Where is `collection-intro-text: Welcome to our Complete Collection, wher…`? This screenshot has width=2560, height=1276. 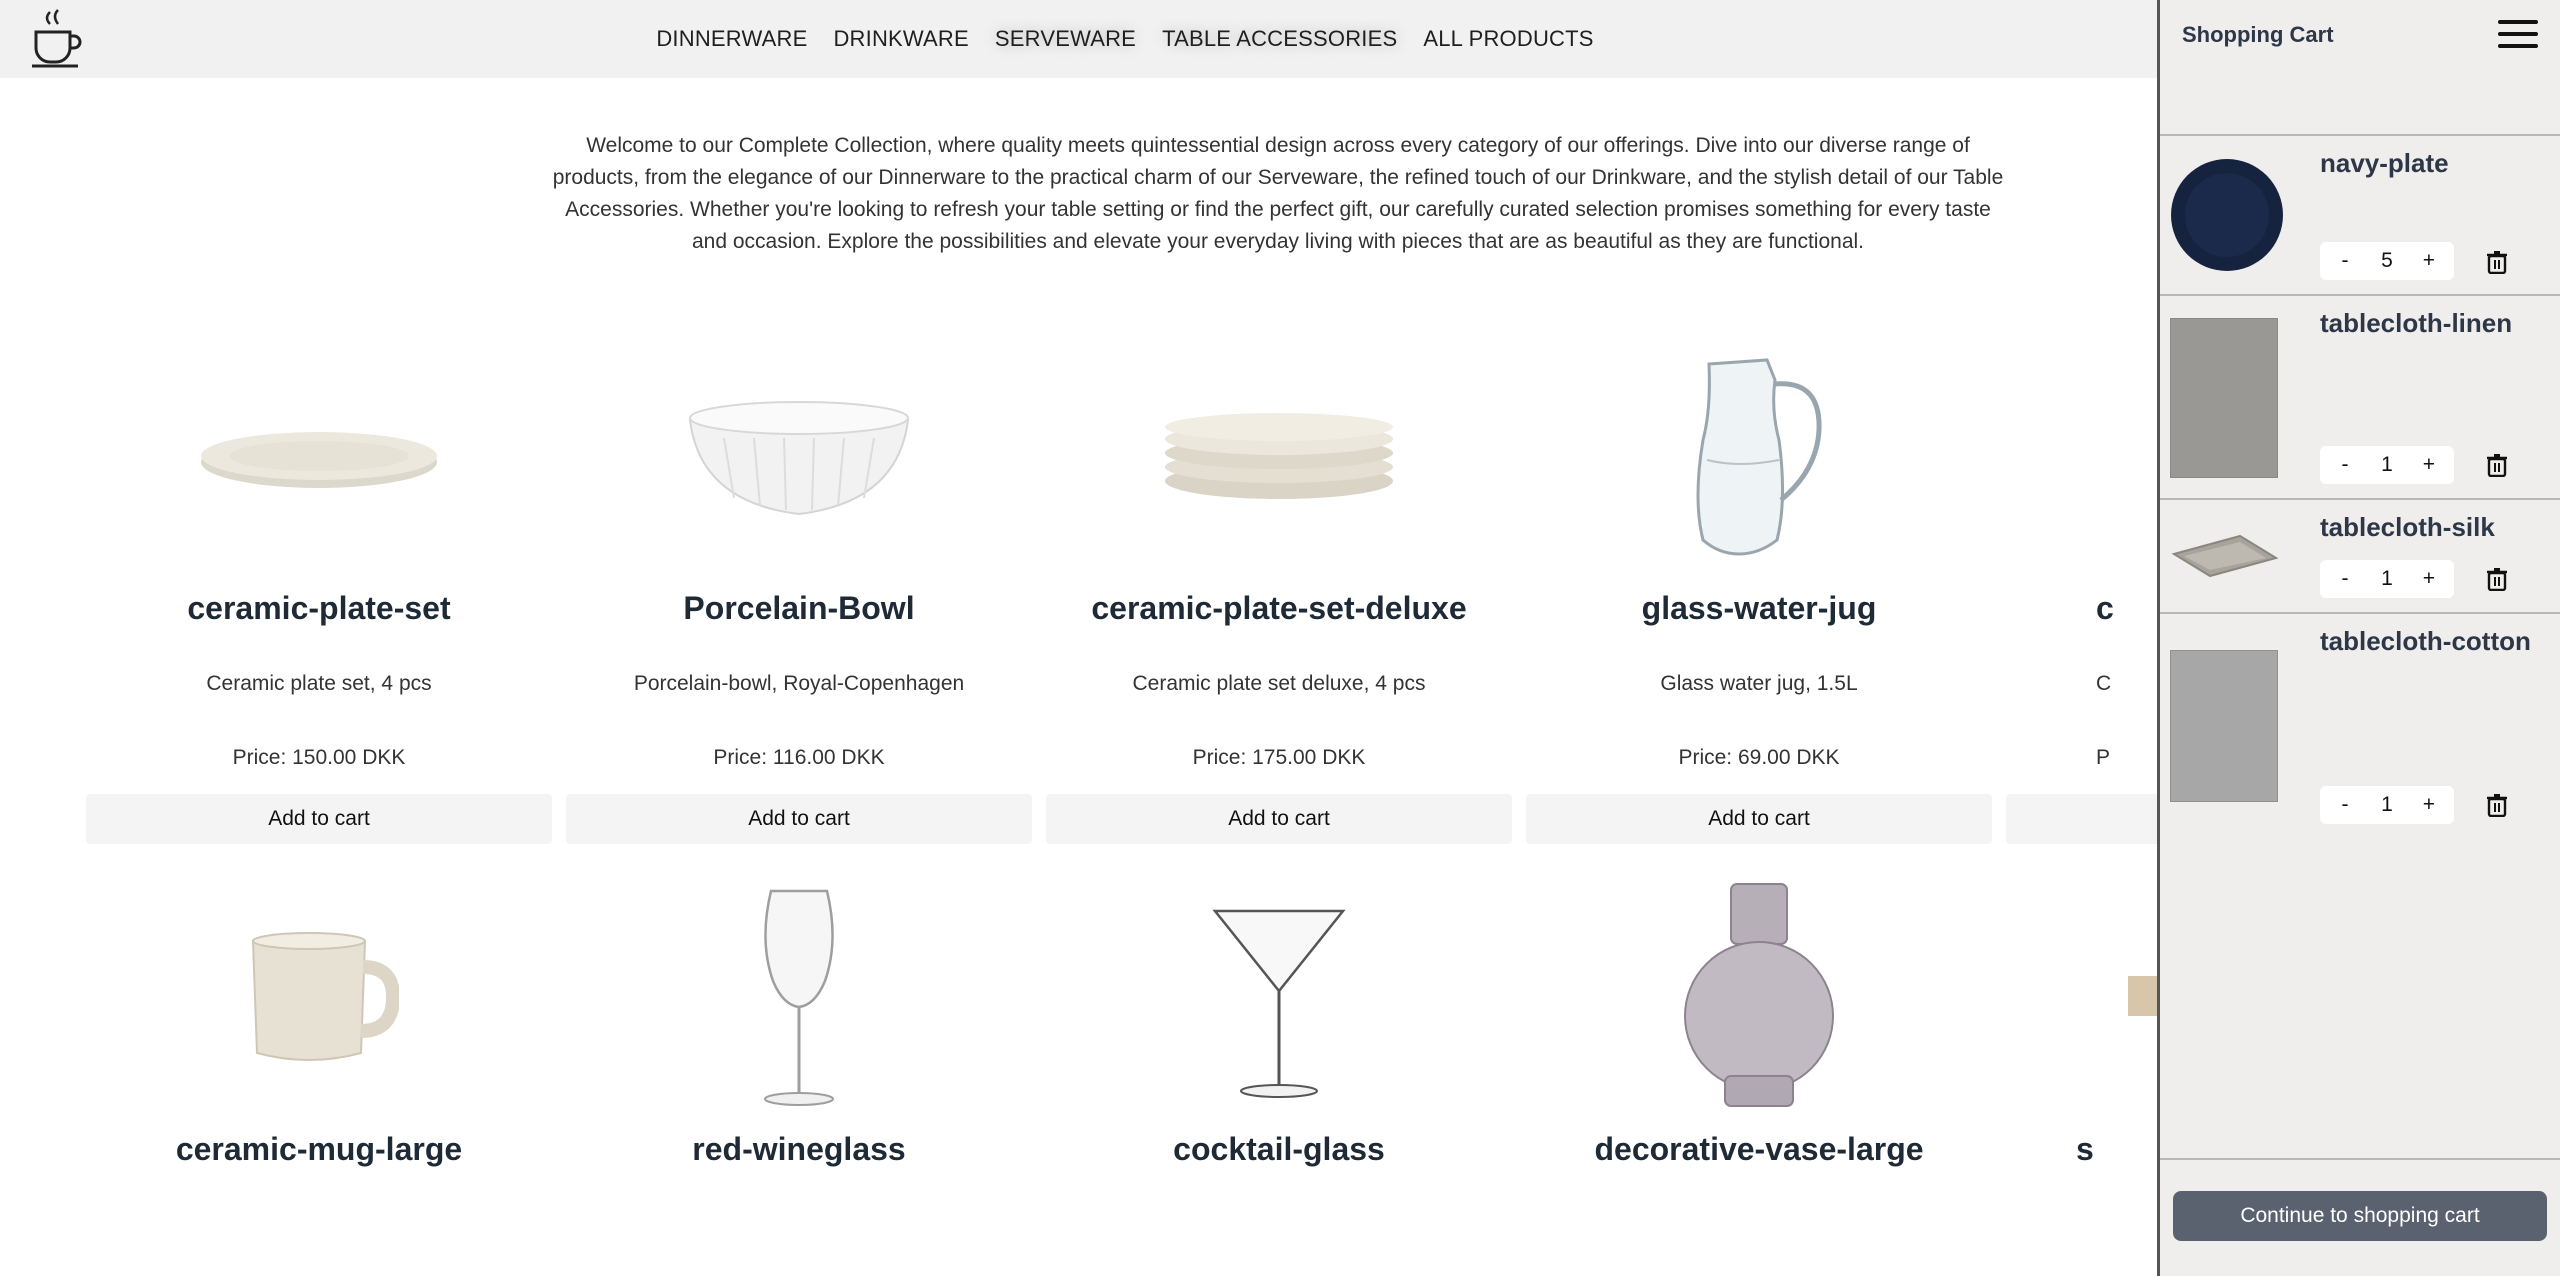 collection-intro-text: Welcome to our Complete Collection, wher… is located at coordinates (1278, 193).